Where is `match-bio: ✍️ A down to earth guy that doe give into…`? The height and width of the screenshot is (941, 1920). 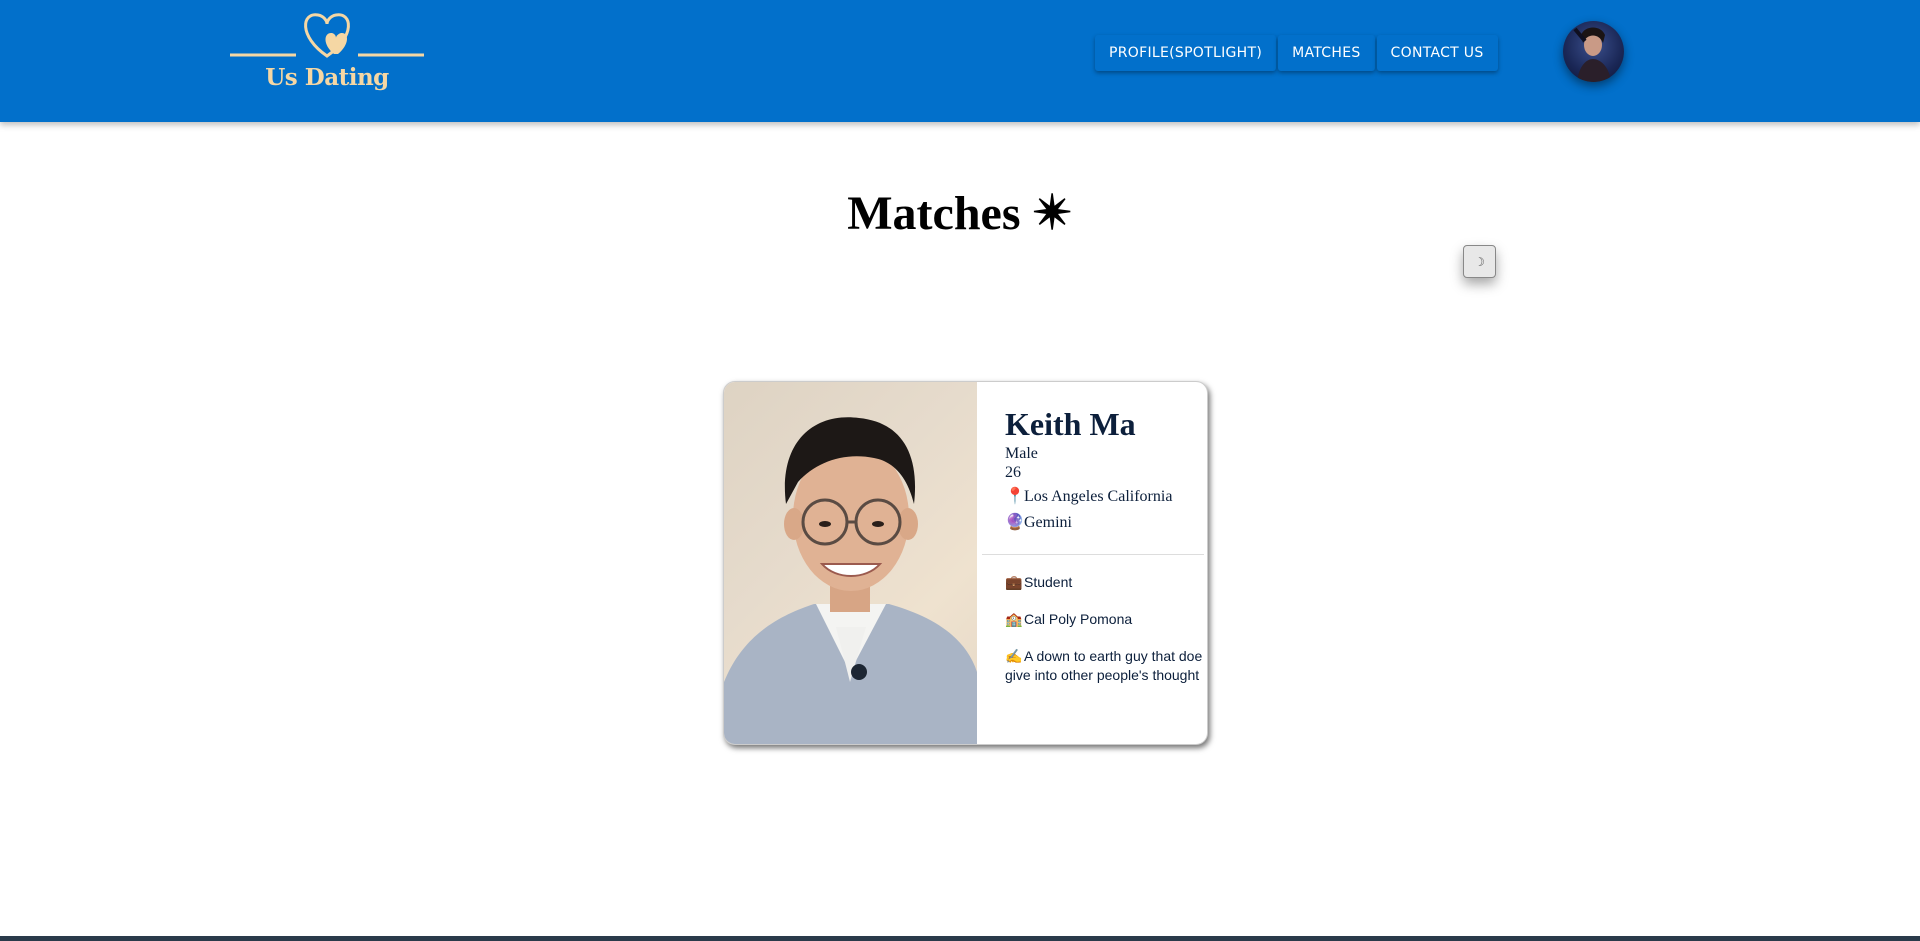 match-bio: ✍️ A down to earth guy that doe give into… is located at coordinates (1106, 666).